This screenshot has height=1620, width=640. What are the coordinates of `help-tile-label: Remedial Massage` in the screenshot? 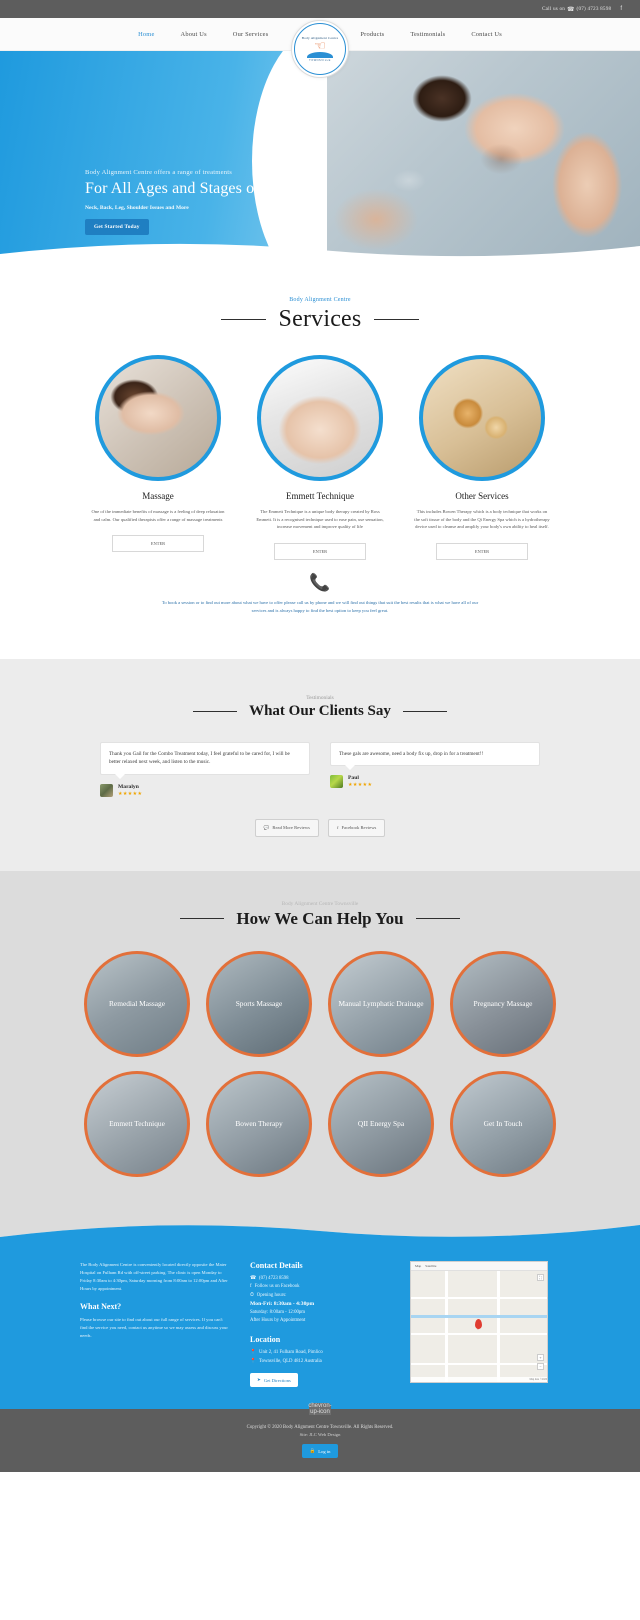 It's located at (137, 1003).